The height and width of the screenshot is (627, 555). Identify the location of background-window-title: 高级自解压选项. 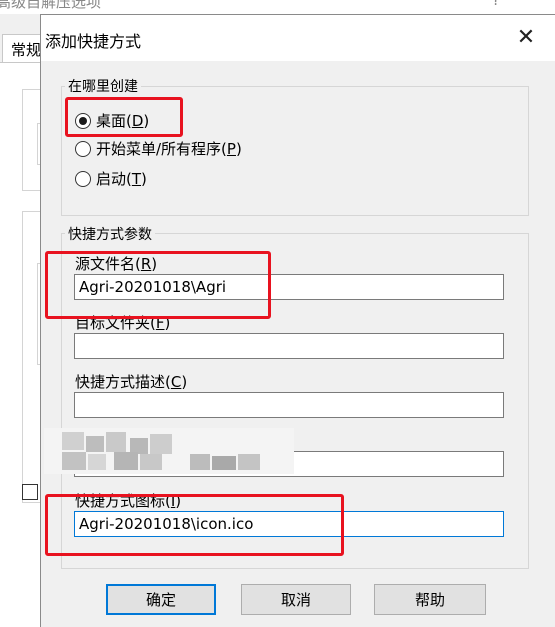
(51, 5).